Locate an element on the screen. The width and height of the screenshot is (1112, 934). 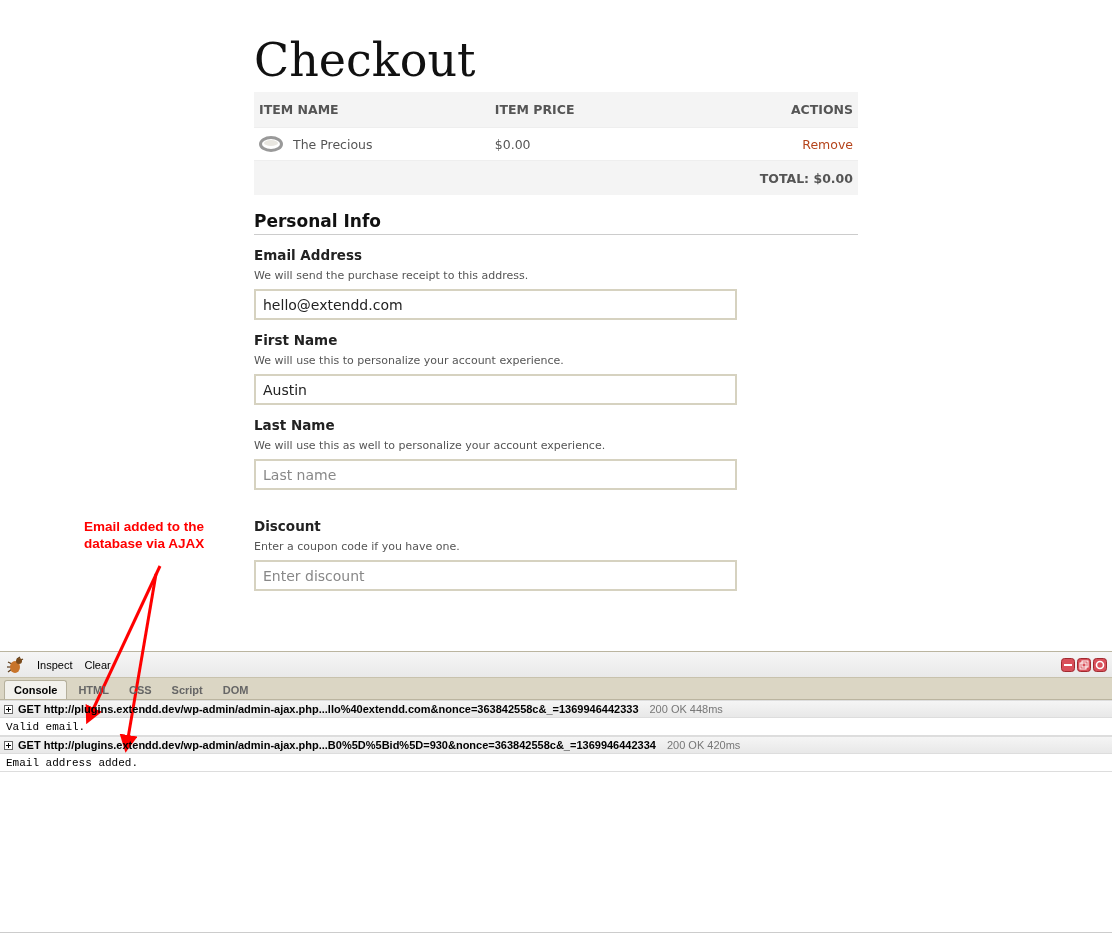
bug-icon is located at coordinates (15, 664).